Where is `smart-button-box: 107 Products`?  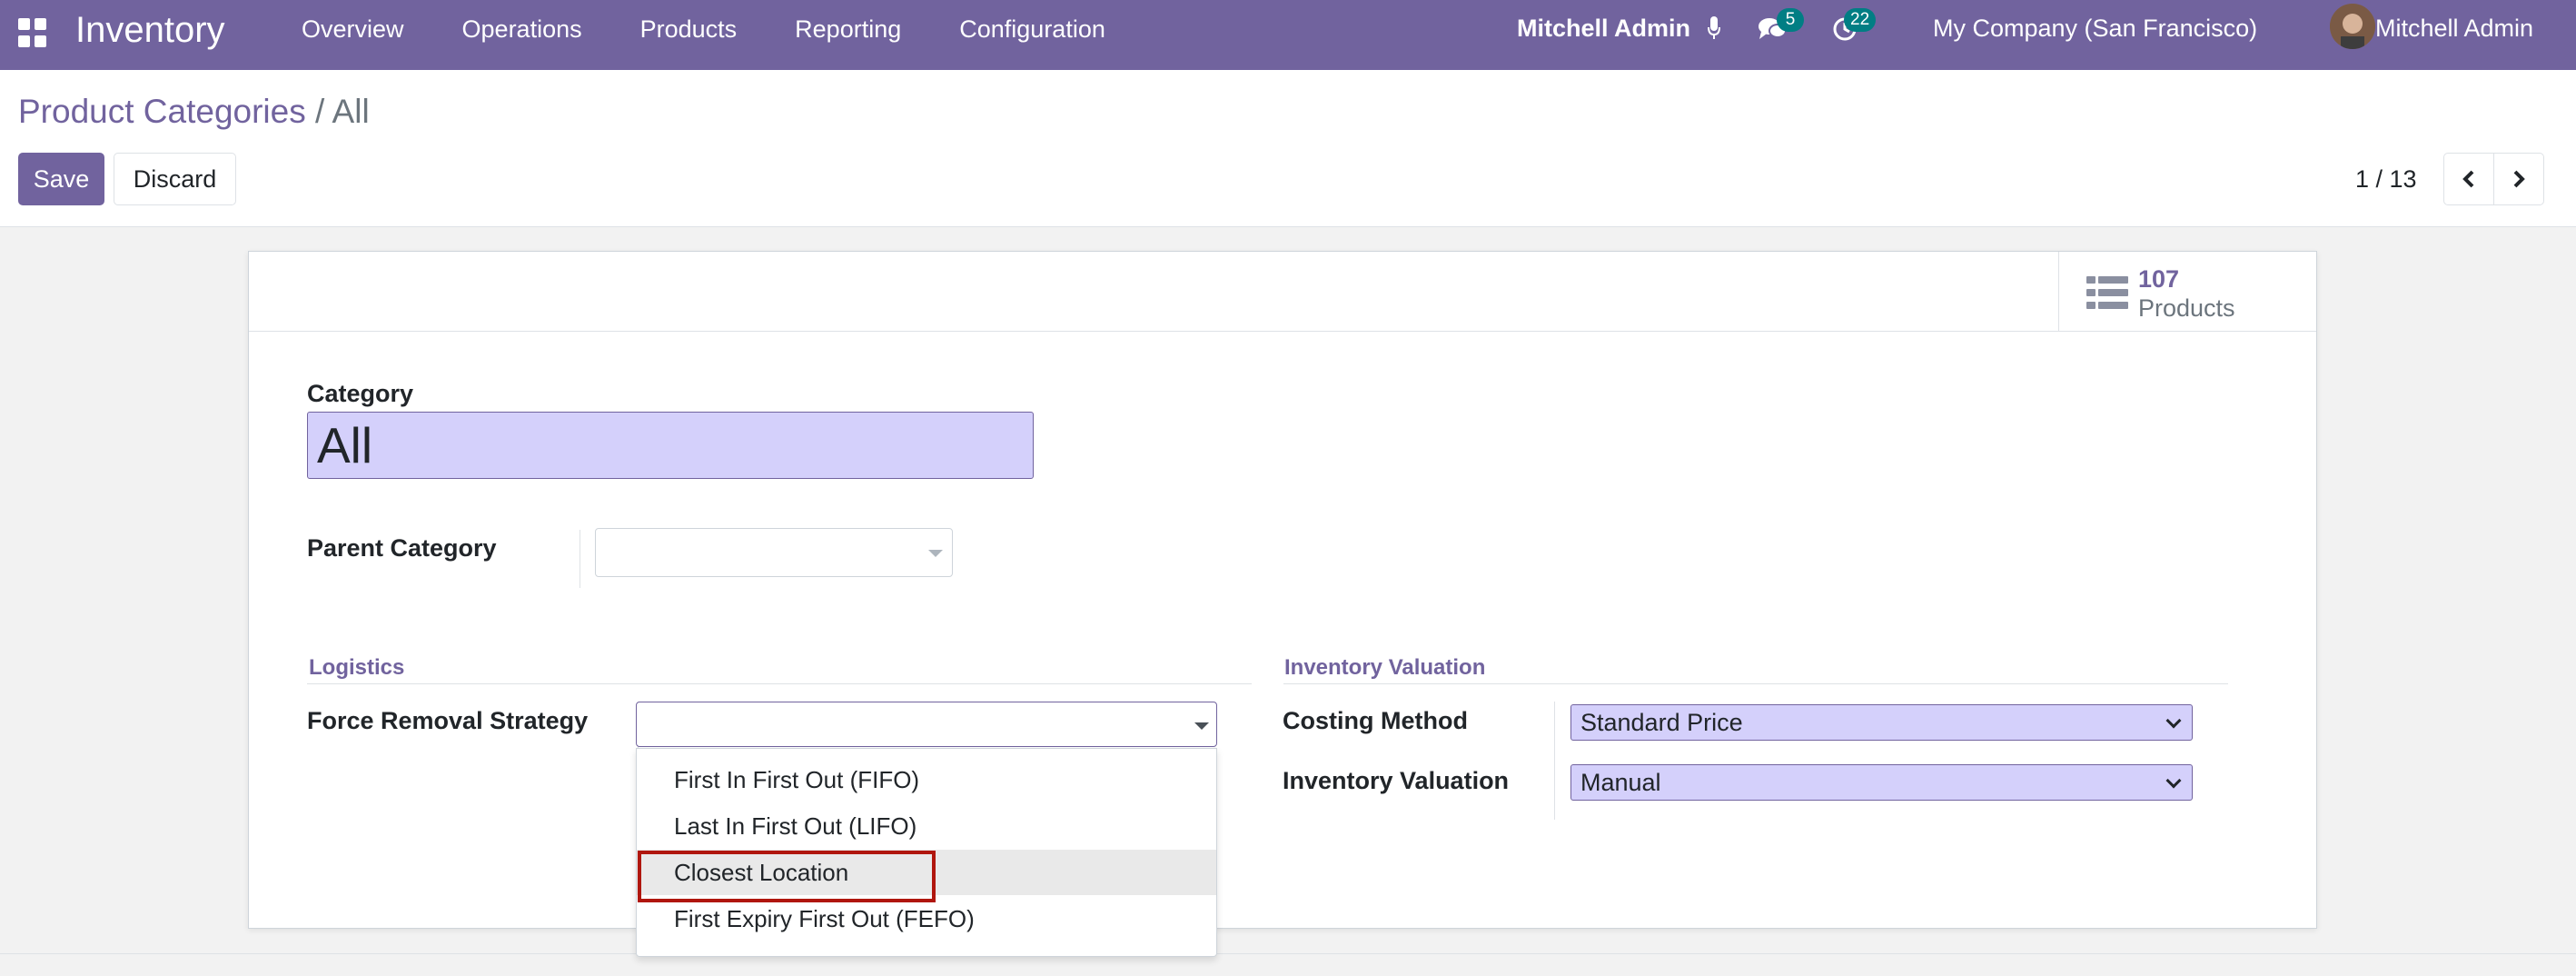
smart-button-box: 107 Products is located at coordinates (1282, 292).